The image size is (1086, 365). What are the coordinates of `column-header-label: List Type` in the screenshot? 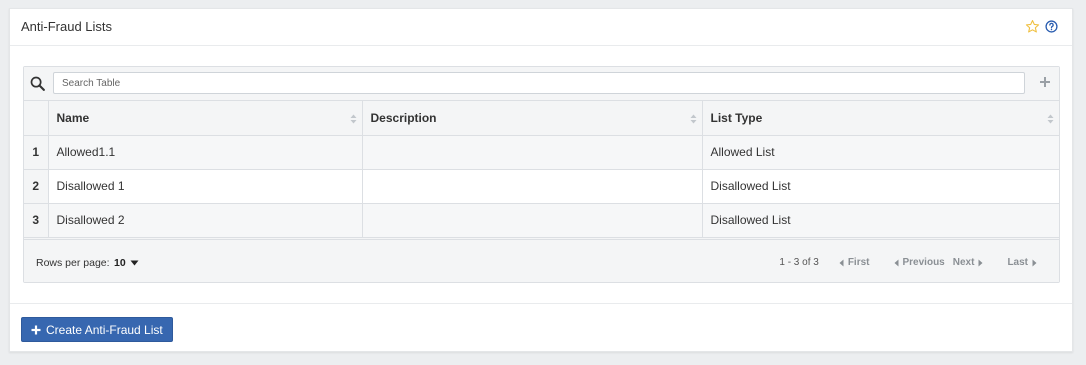 It's located at (736, 117).